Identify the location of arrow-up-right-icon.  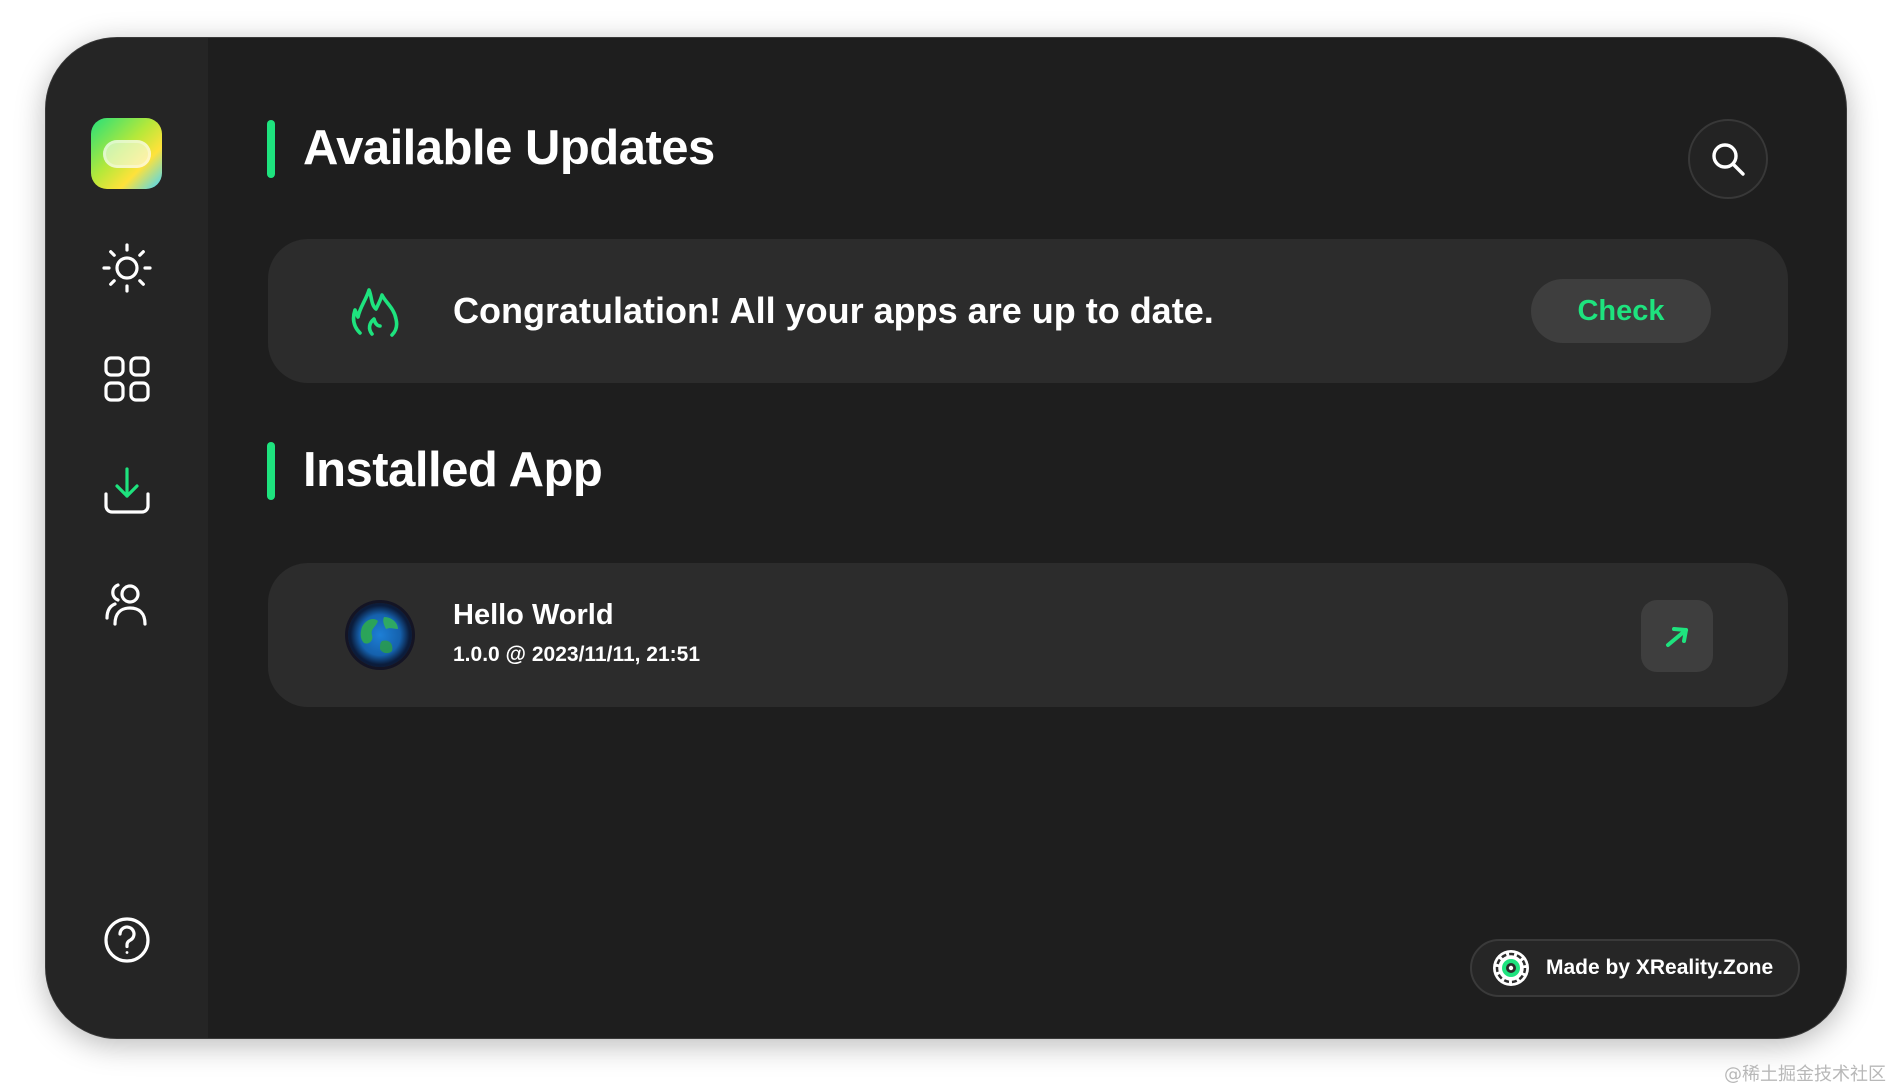
(1677, 637).